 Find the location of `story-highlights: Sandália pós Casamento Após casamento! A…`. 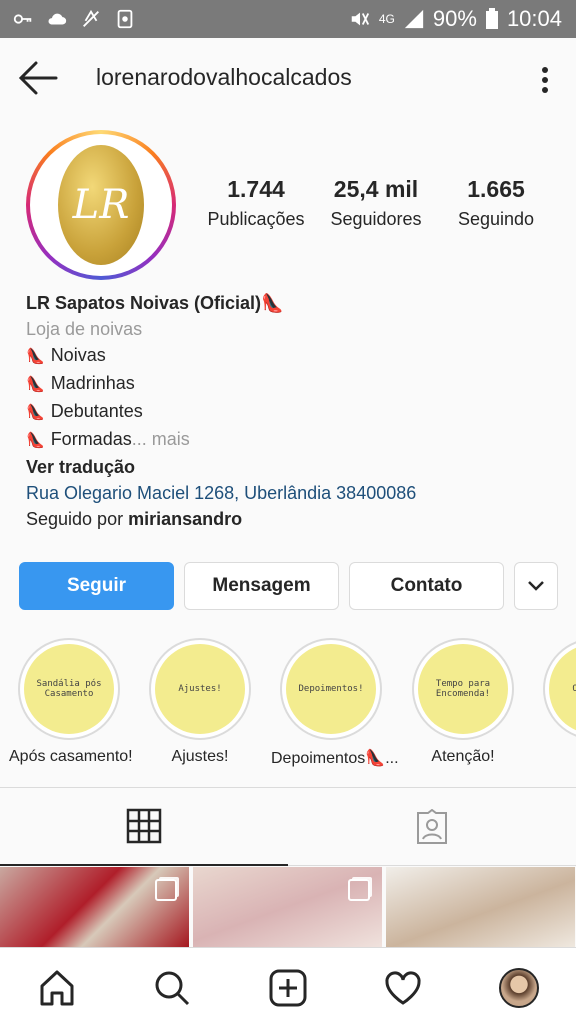

story-highlights: Sandália pós Casamento Após casamento! A… is located at coordinates (288, 708).